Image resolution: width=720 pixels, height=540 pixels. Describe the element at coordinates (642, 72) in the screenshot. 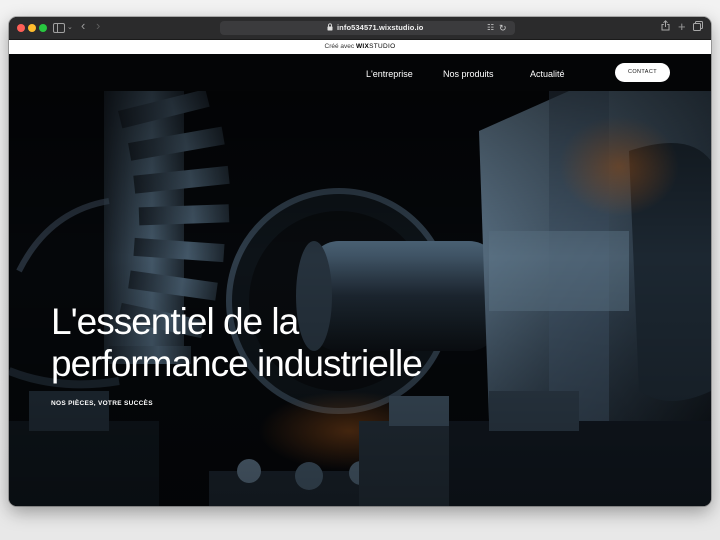

I see `contact-button: CONTACT` at that location.